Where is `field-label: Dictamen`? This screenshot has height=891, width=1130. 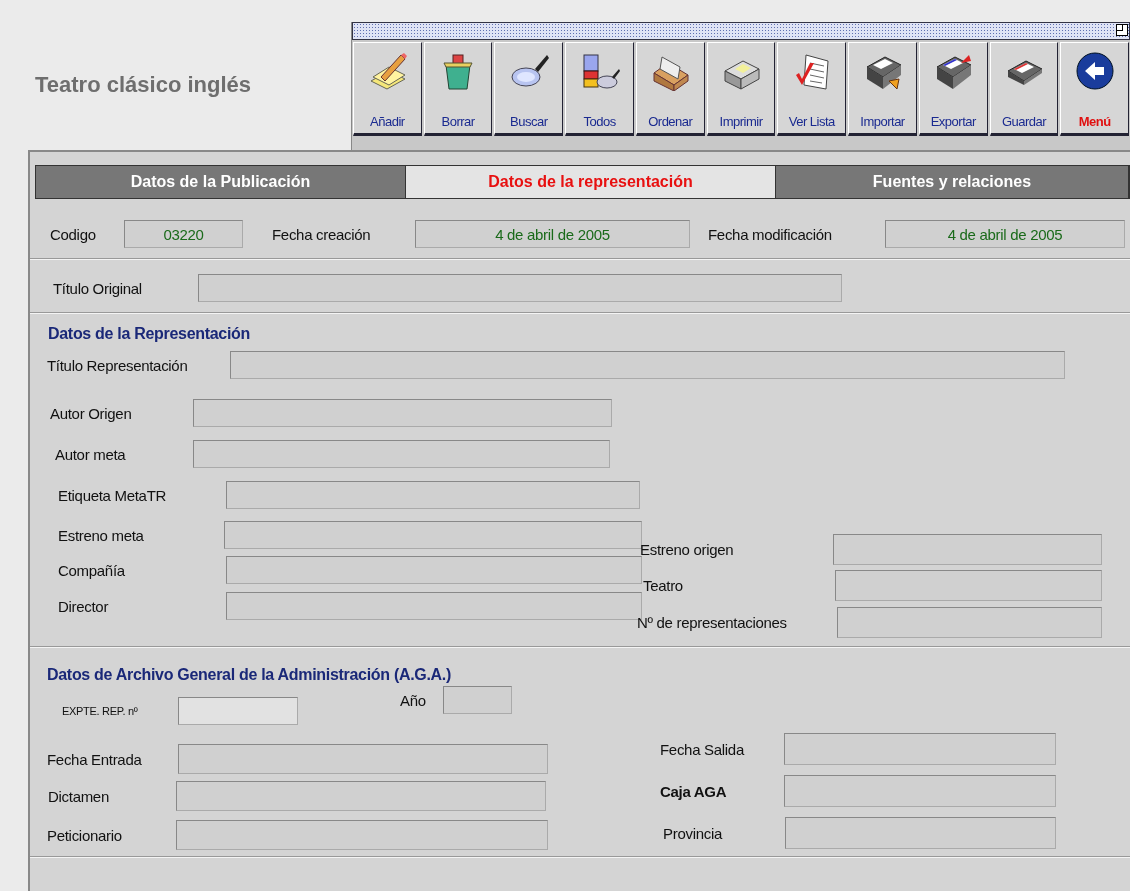
field-label: Dictamen is located at coordinates (79, 796).